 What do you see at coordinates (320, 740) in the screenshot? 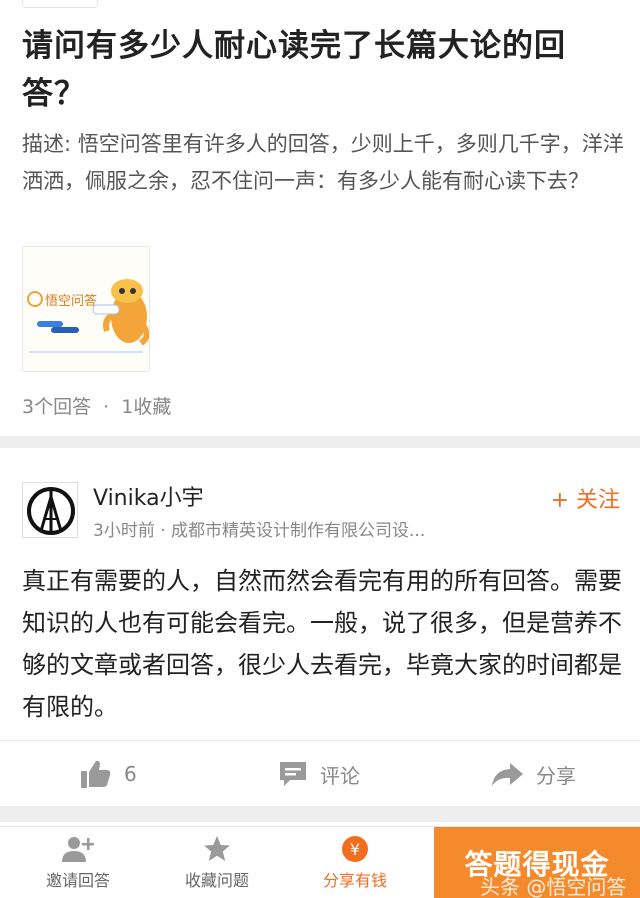
I see `actions-divider` at bounding box center [320, 740].